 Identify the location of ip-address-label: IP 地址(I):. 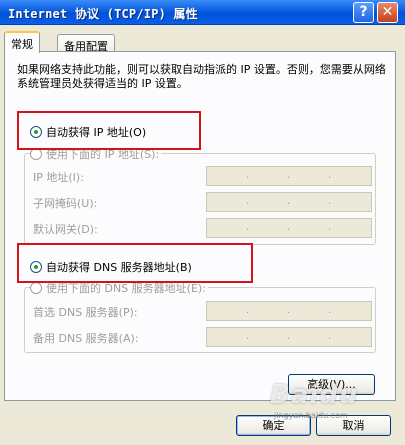
(58, 177).